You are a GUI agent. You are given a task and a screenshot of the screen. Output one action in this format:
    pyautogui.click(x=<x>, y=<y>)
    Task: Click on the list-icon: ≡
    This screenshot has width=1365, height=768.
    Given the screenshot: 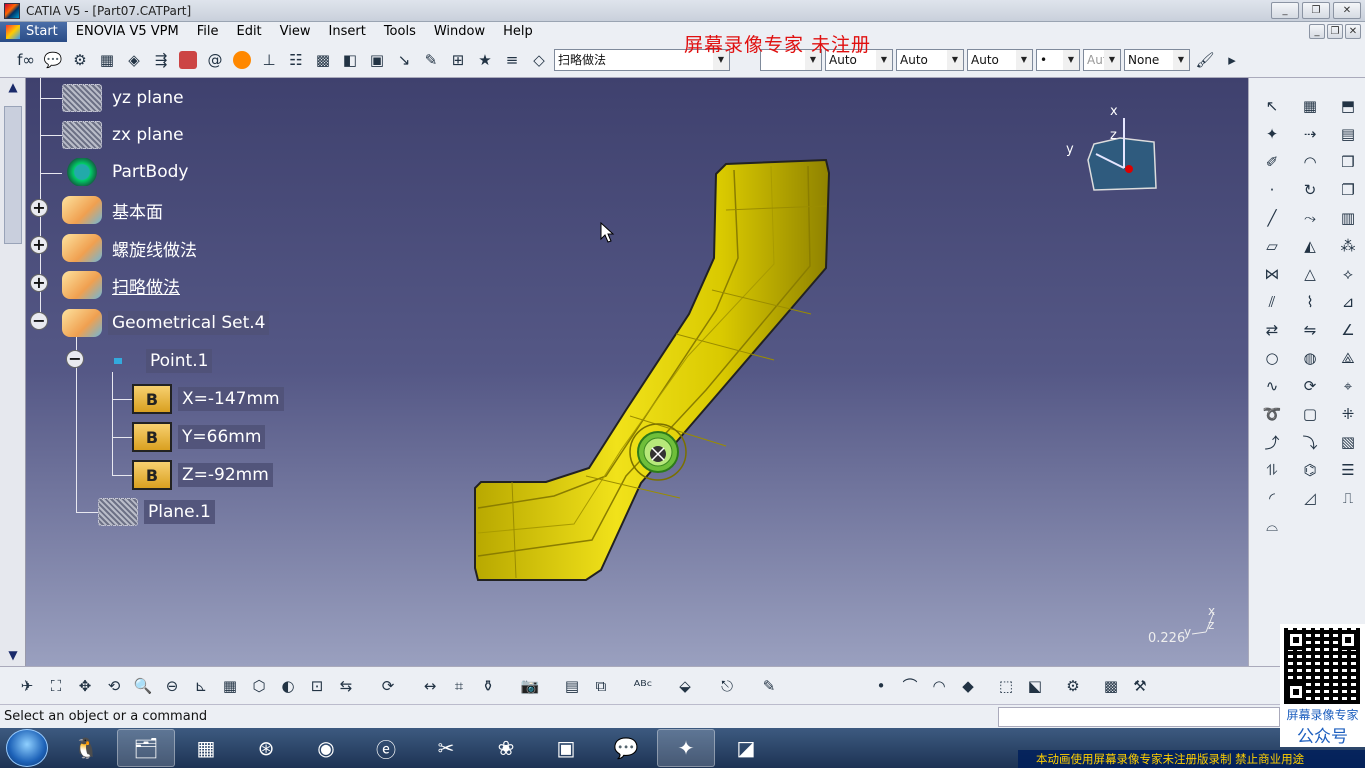 What is the action you would take?
    pyautogui.click(x=512, y=60)
    